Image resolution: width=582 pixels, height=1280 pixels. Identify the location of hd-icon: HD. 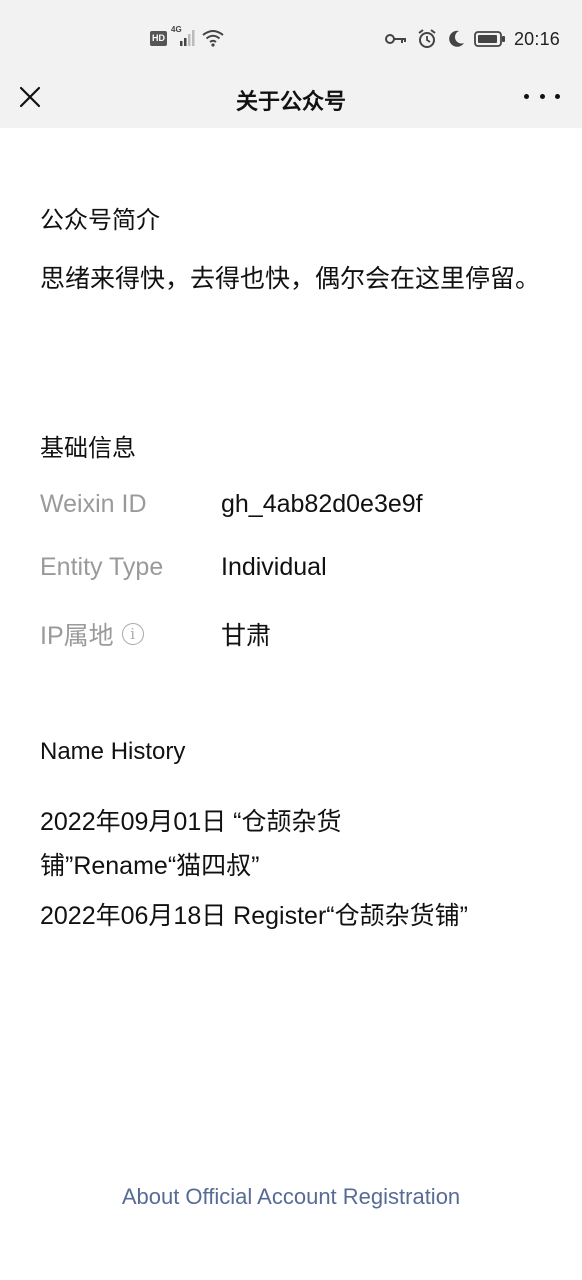
(158, 38).